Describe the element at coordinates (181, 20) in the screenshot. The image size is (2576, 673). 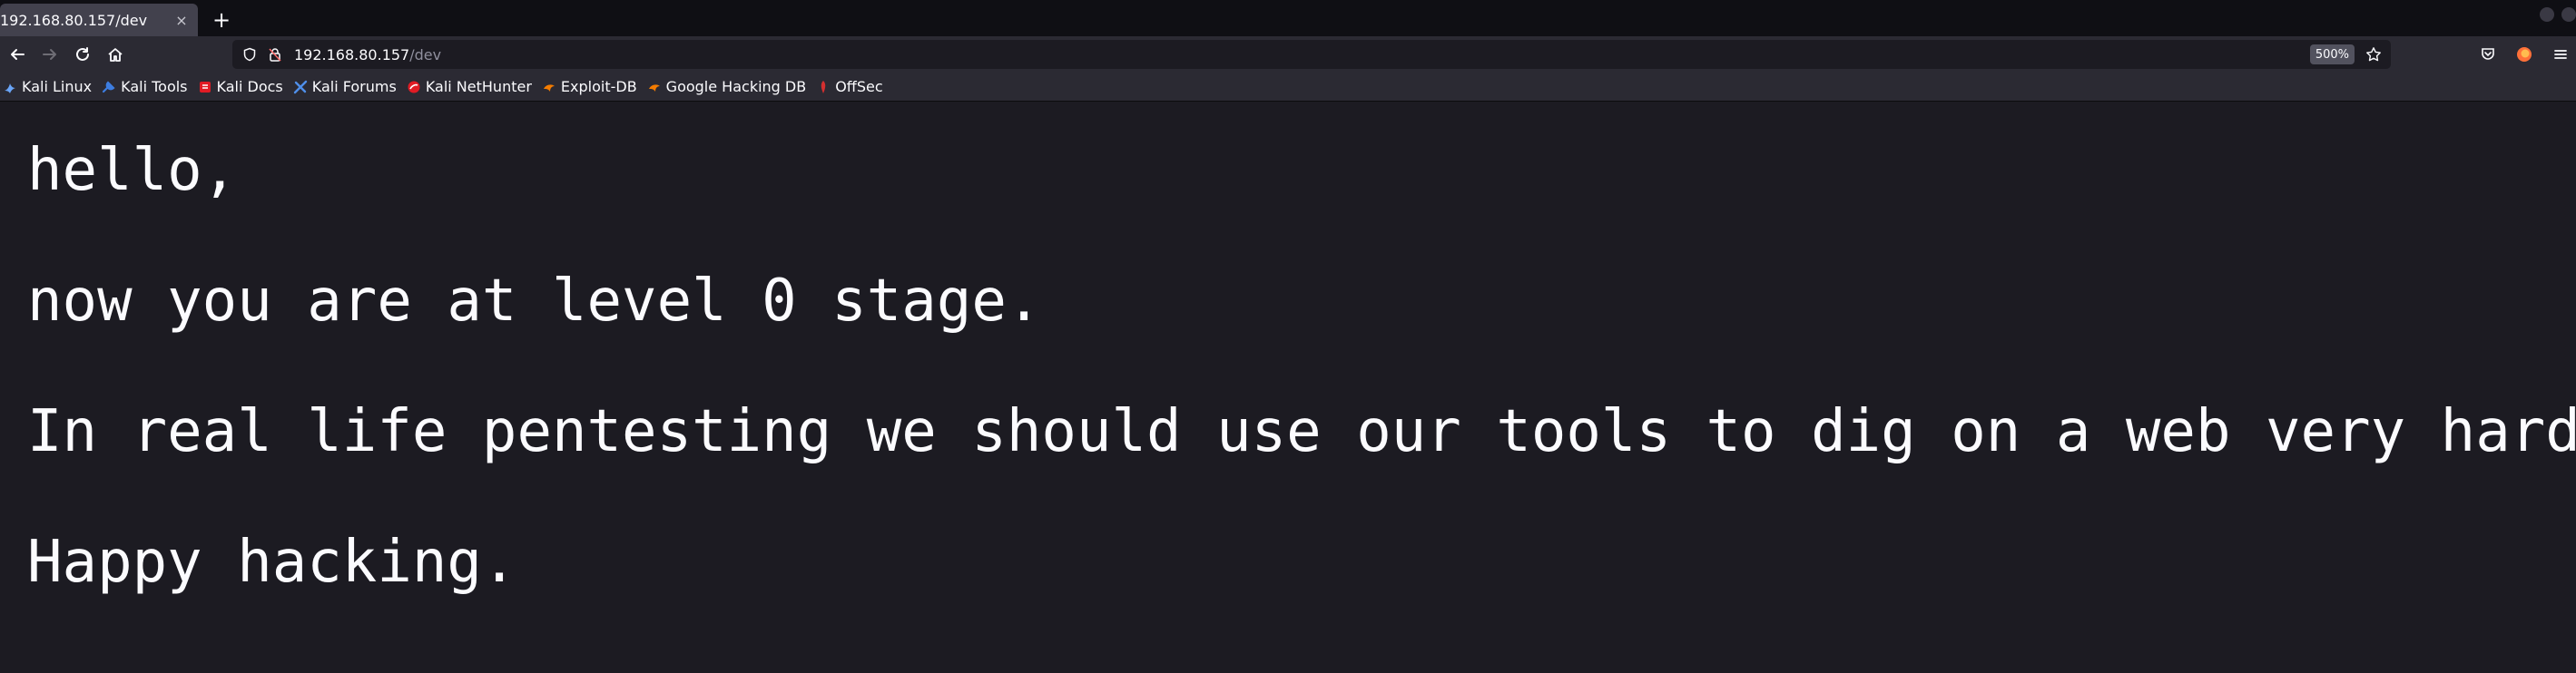
I see `tab-close-icon: ×` at that location.